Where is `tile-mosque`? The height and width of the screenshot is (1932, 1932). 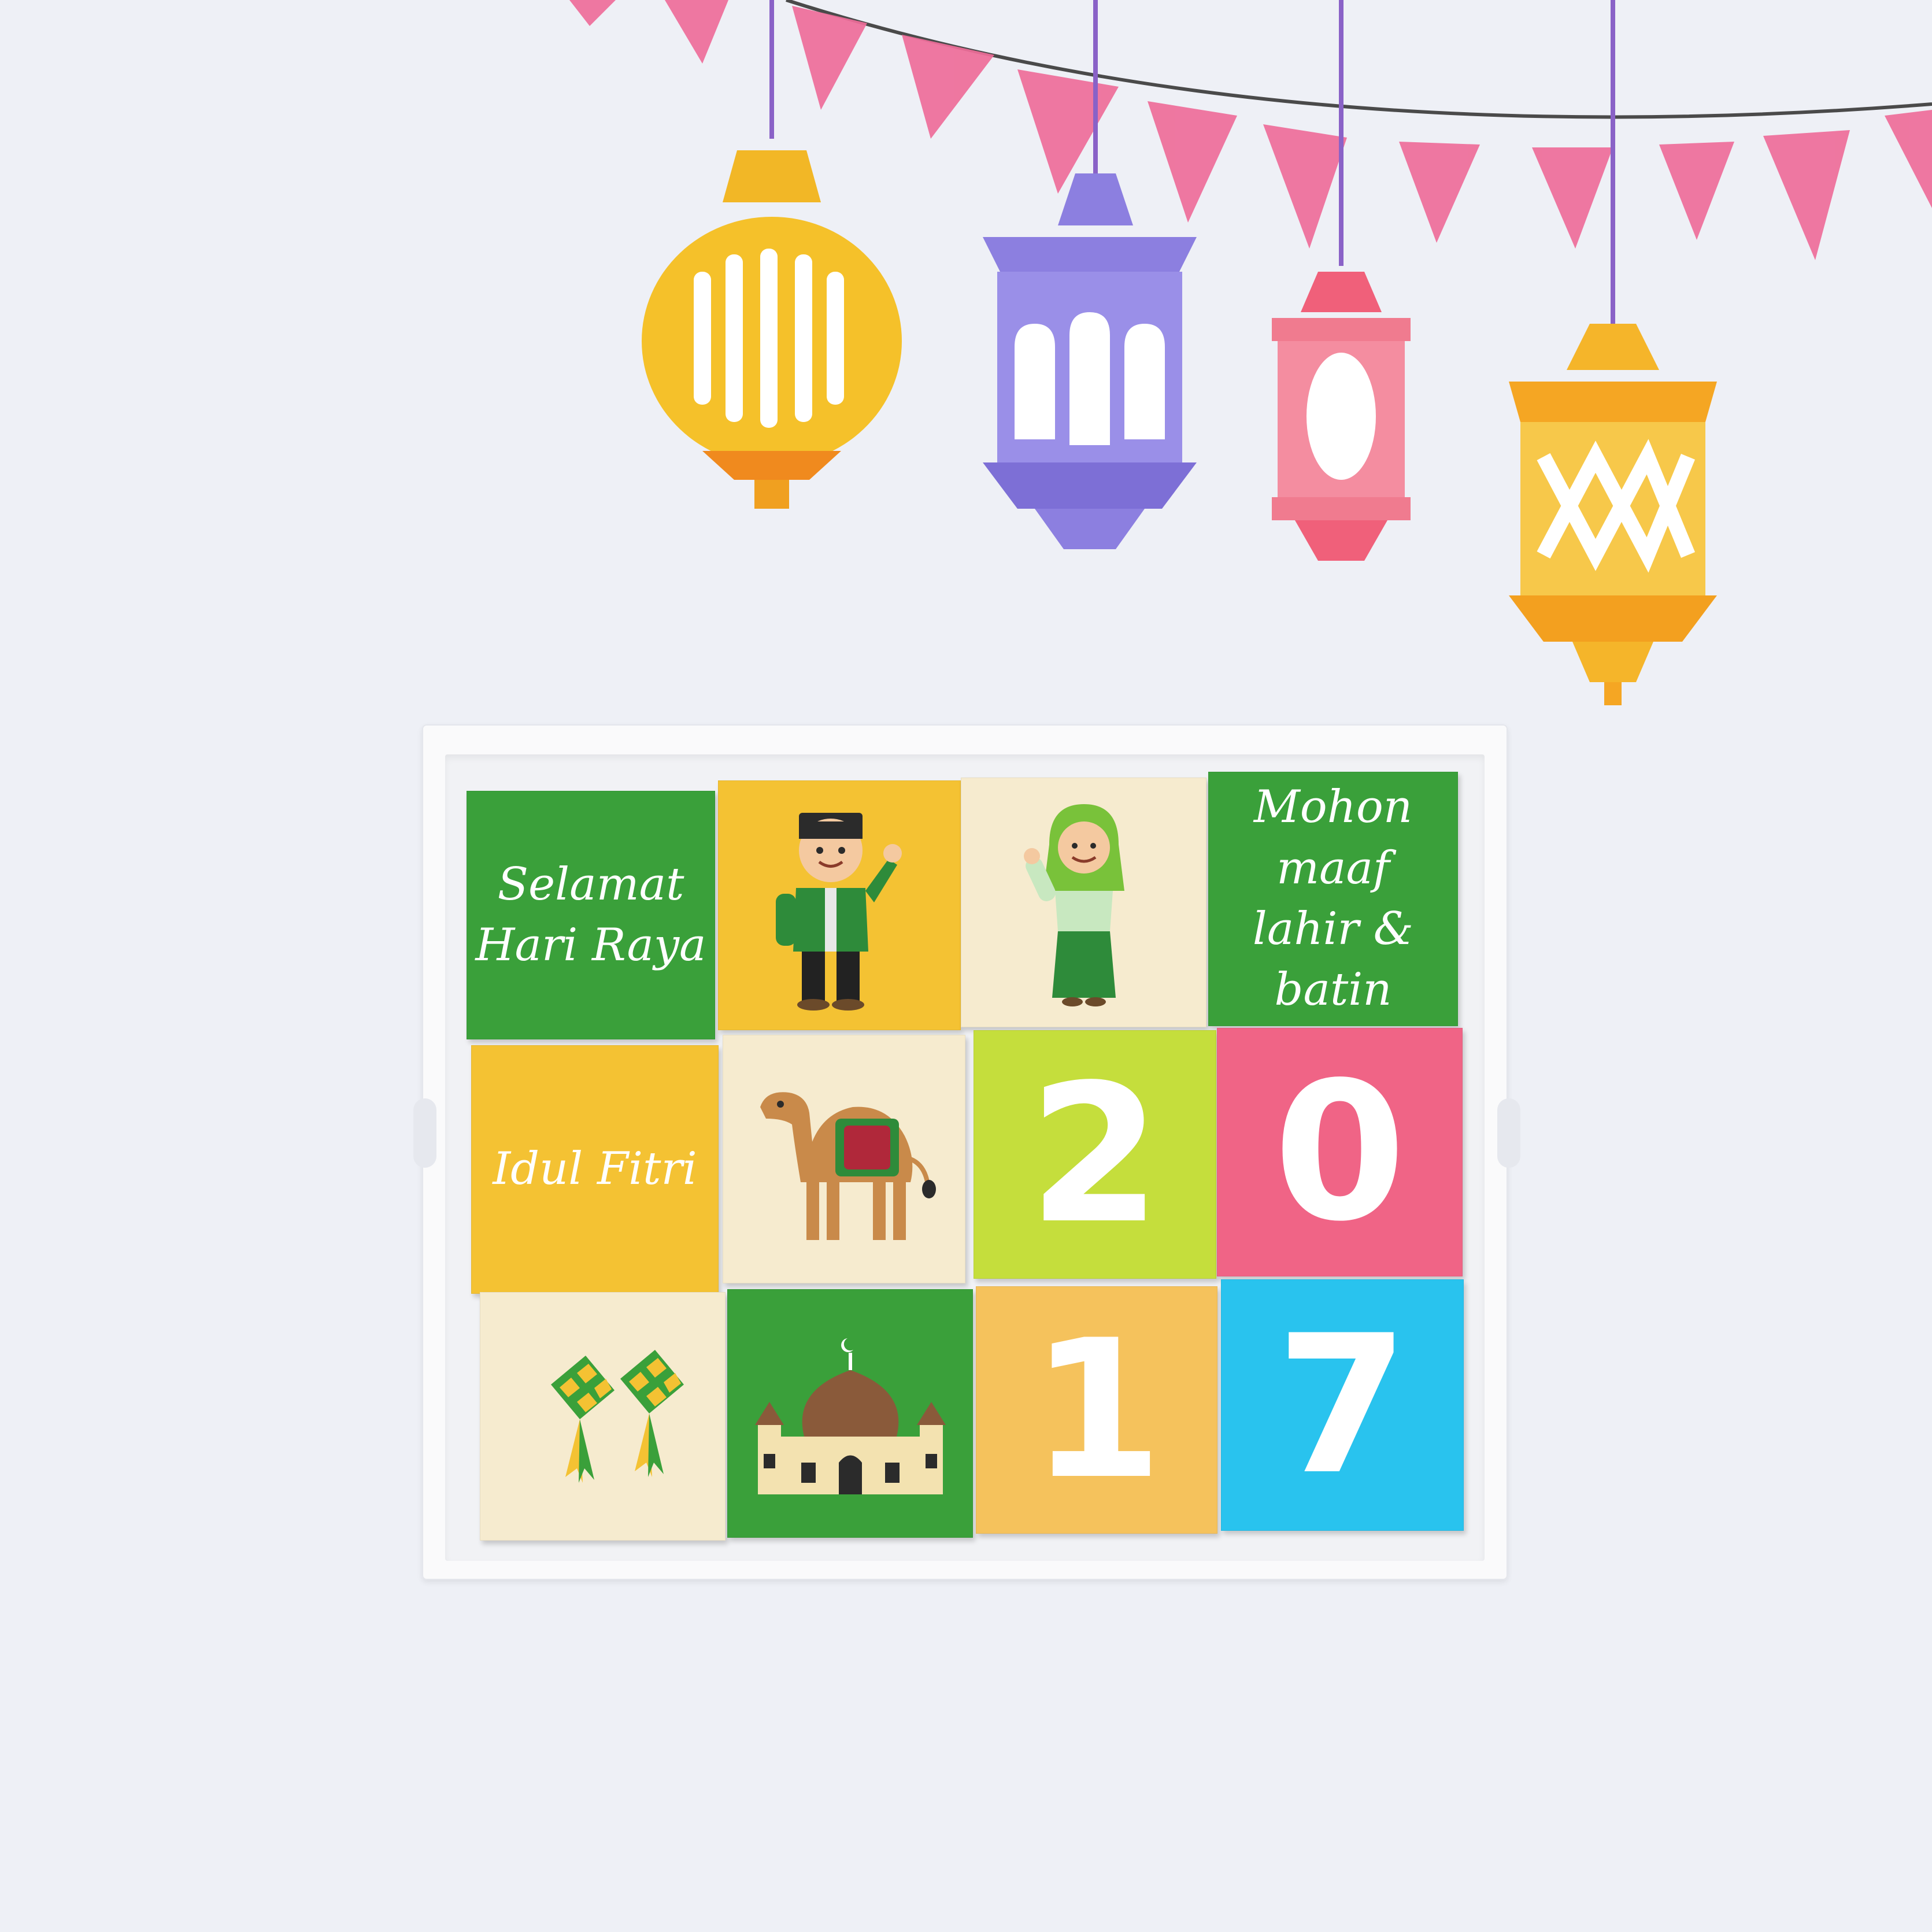 tile-mosque is located at coordinates (850, 1414).